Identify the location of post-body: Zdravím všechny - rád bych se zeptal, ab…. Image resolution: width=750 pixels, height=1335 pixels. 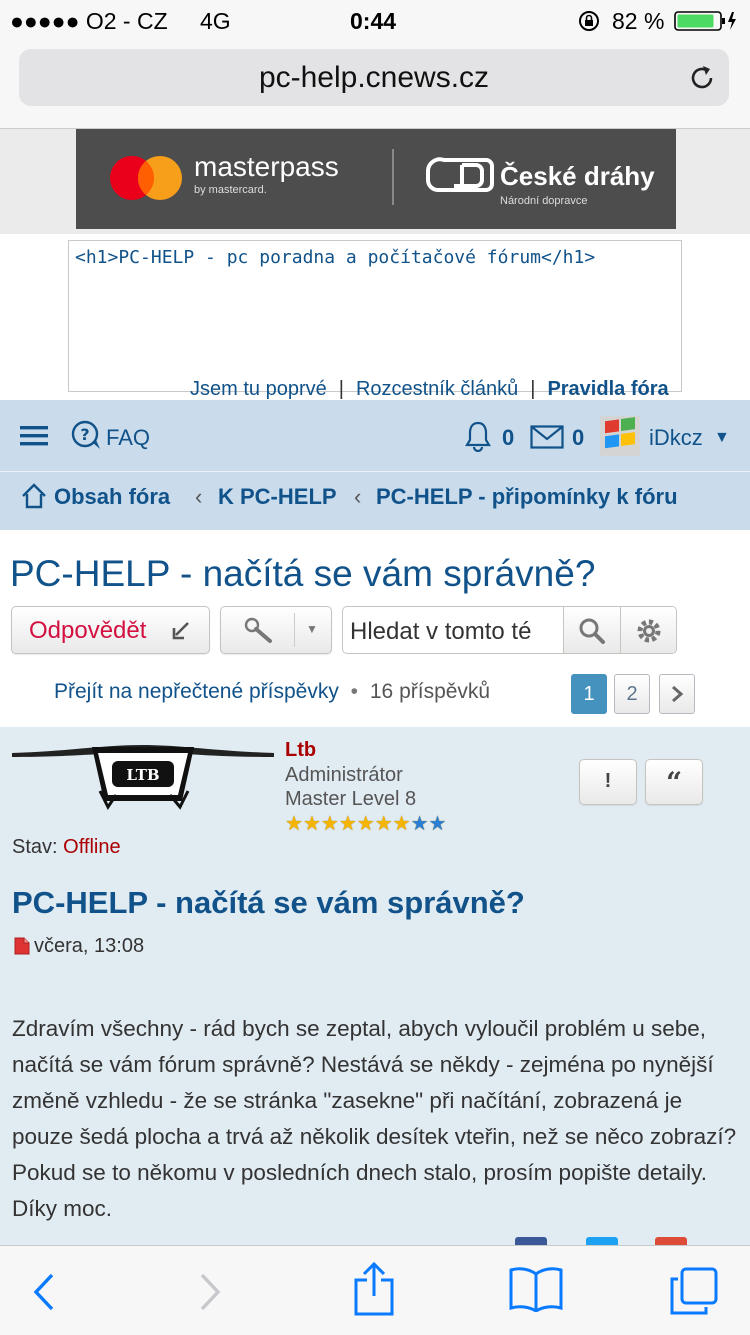
(374, 1118).